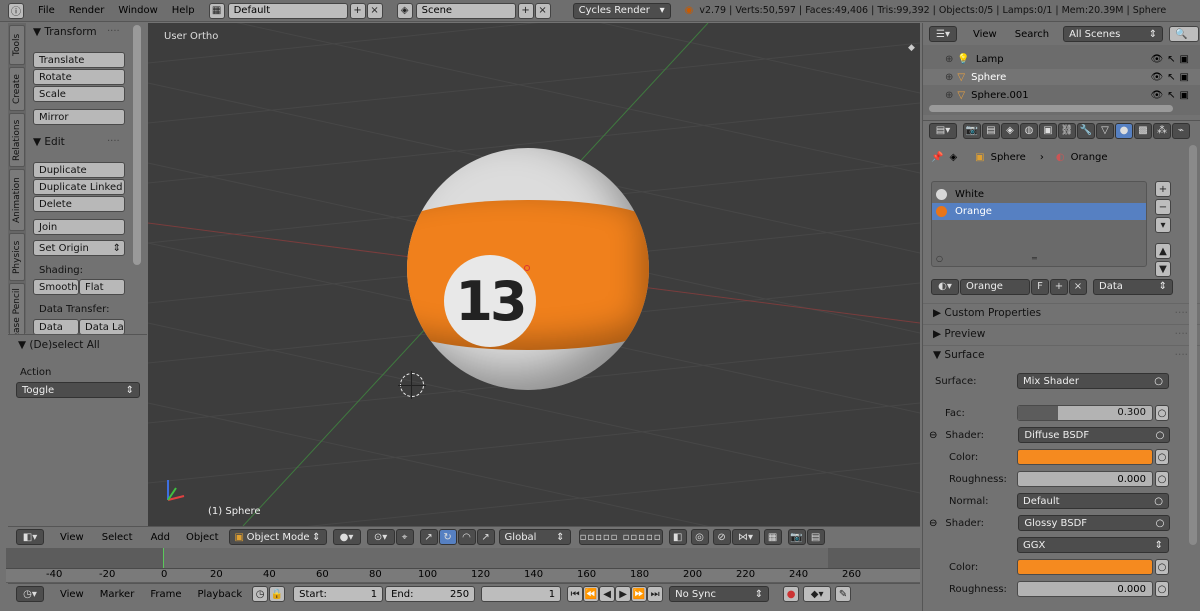 The image size is (1200, 611). What do you see at coordinates (160, 537) in the screenshot?
I see `menu-add: Add` at bounding box center [160, 537].